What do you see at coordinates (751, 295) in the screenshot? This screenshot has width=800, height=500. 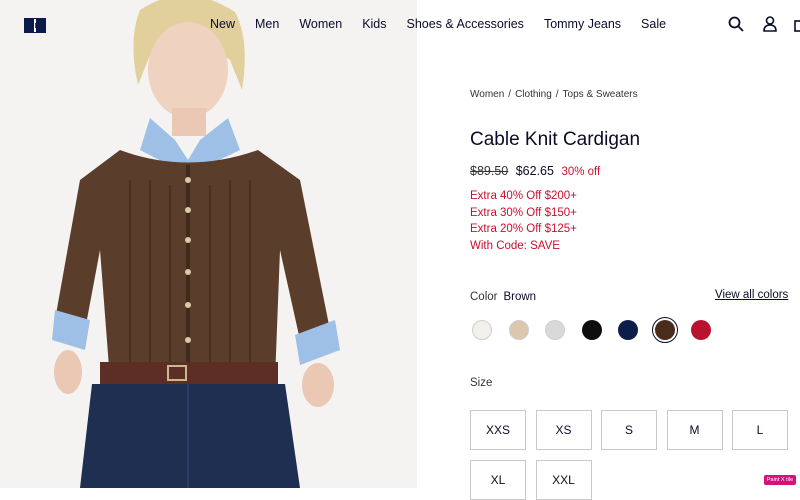 I see `view-all-colors-link: View all colors` at bounding box center [751, 295].